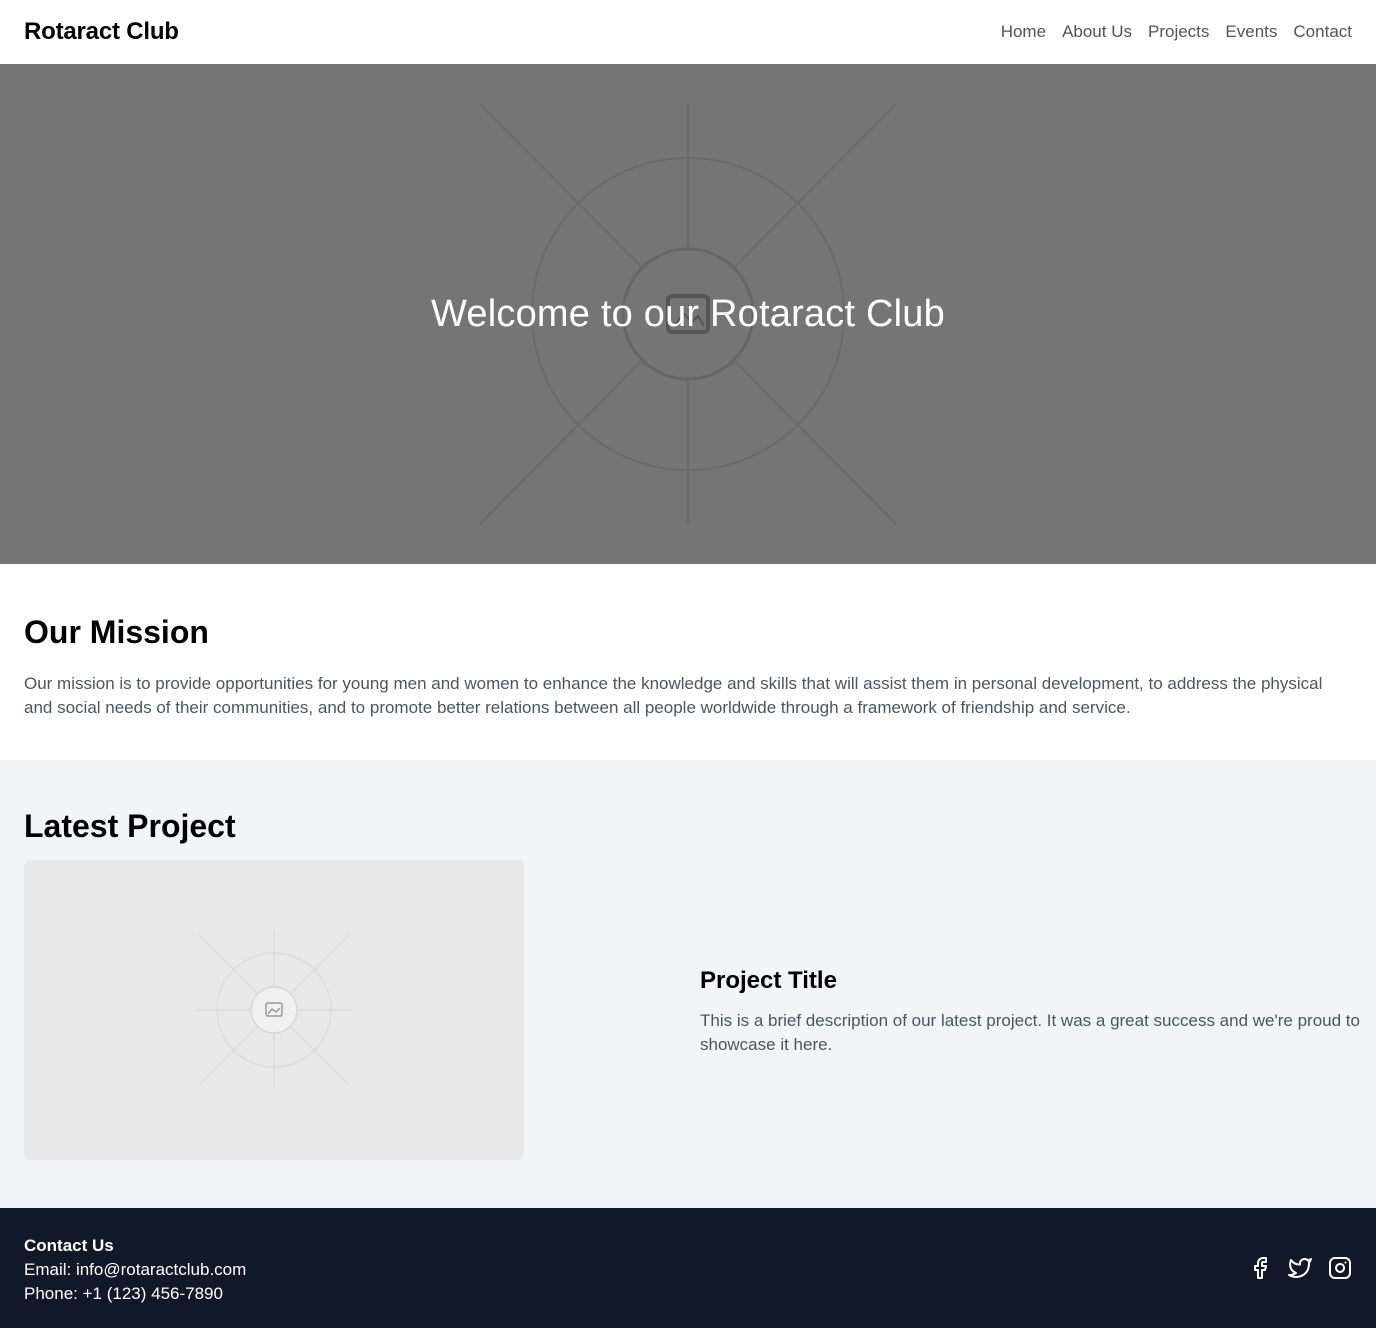 This screenshot has width=1376, height=1328. Describe the element at coordinates (1097, 32) in the screenshot. I see `nav-about-link: About Us` at that location.